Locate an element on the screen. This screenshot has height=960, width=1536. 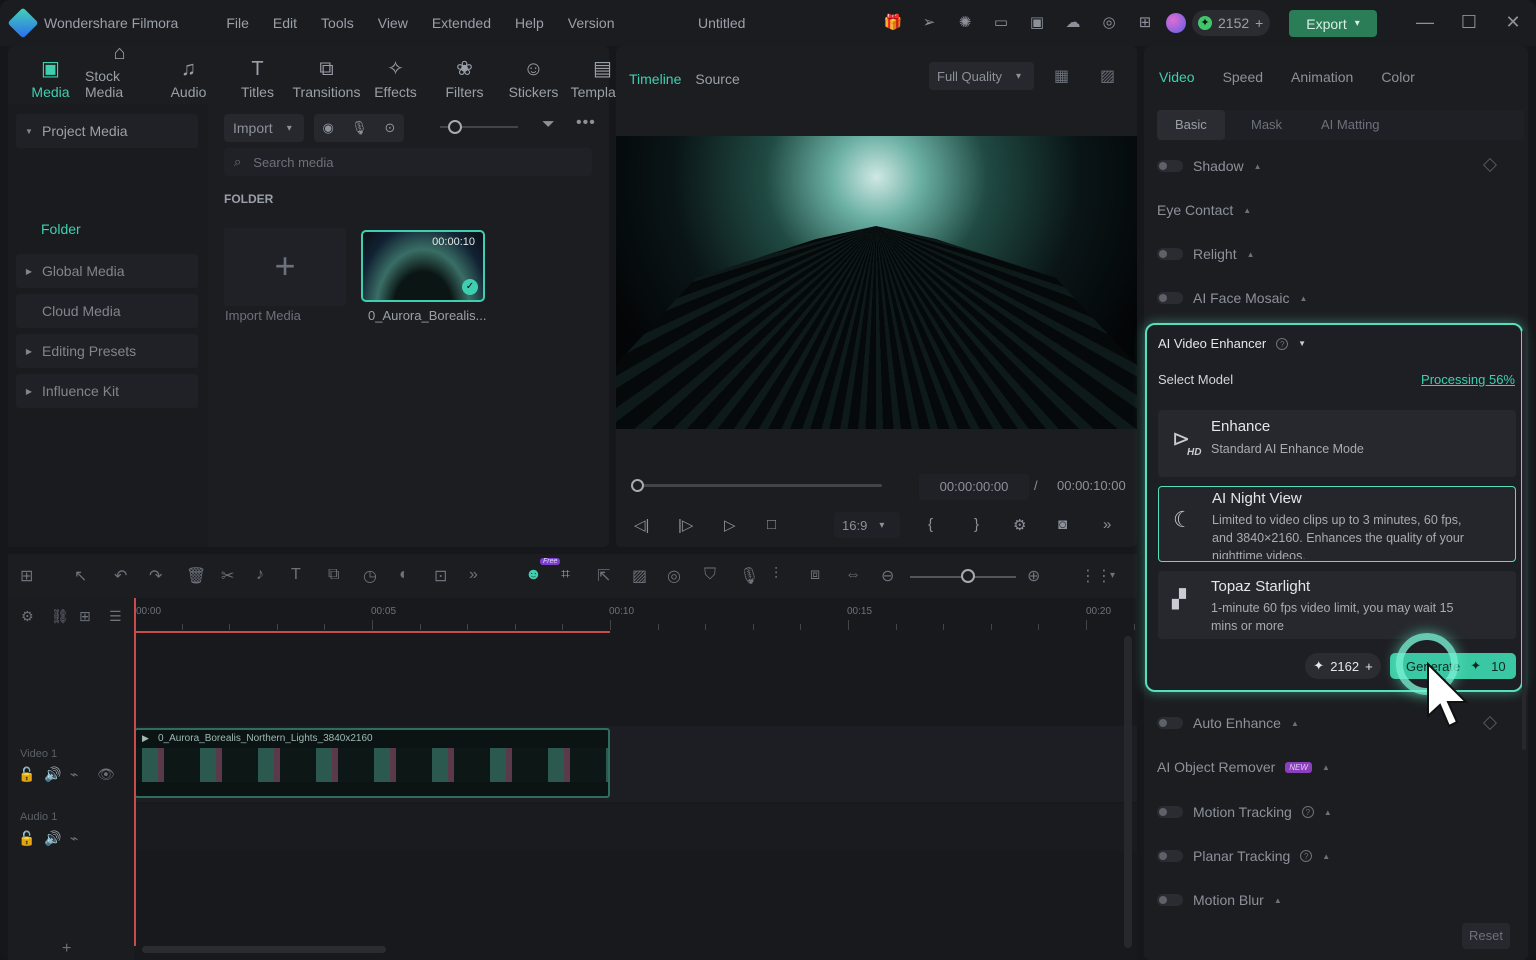
select-tool-icon: ↖ is located at coordinates (80, 576).